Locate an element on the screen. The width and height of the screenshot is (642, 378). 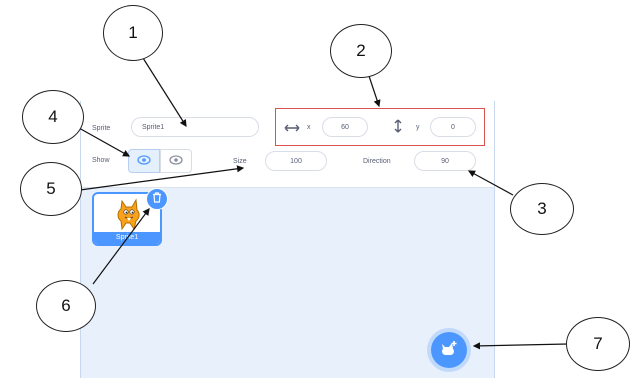
callout-3-number: 3 is located at coordinates (542, 208).